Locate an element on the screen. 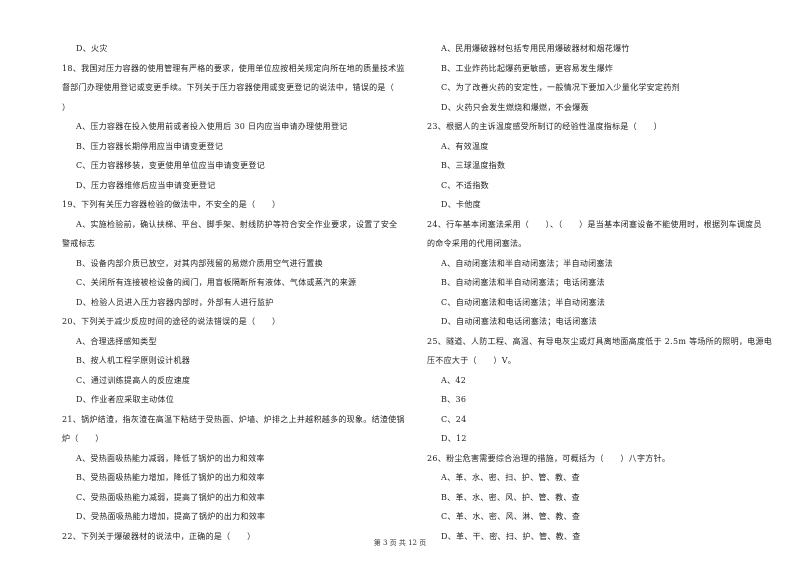 This screenshot has width=800, height=565. answer-option: A、实施检验前，确认扶梯、平台、脚手架、射线防护等符合安全作业要求，设置了安全 is located at coordinates (237, 224).